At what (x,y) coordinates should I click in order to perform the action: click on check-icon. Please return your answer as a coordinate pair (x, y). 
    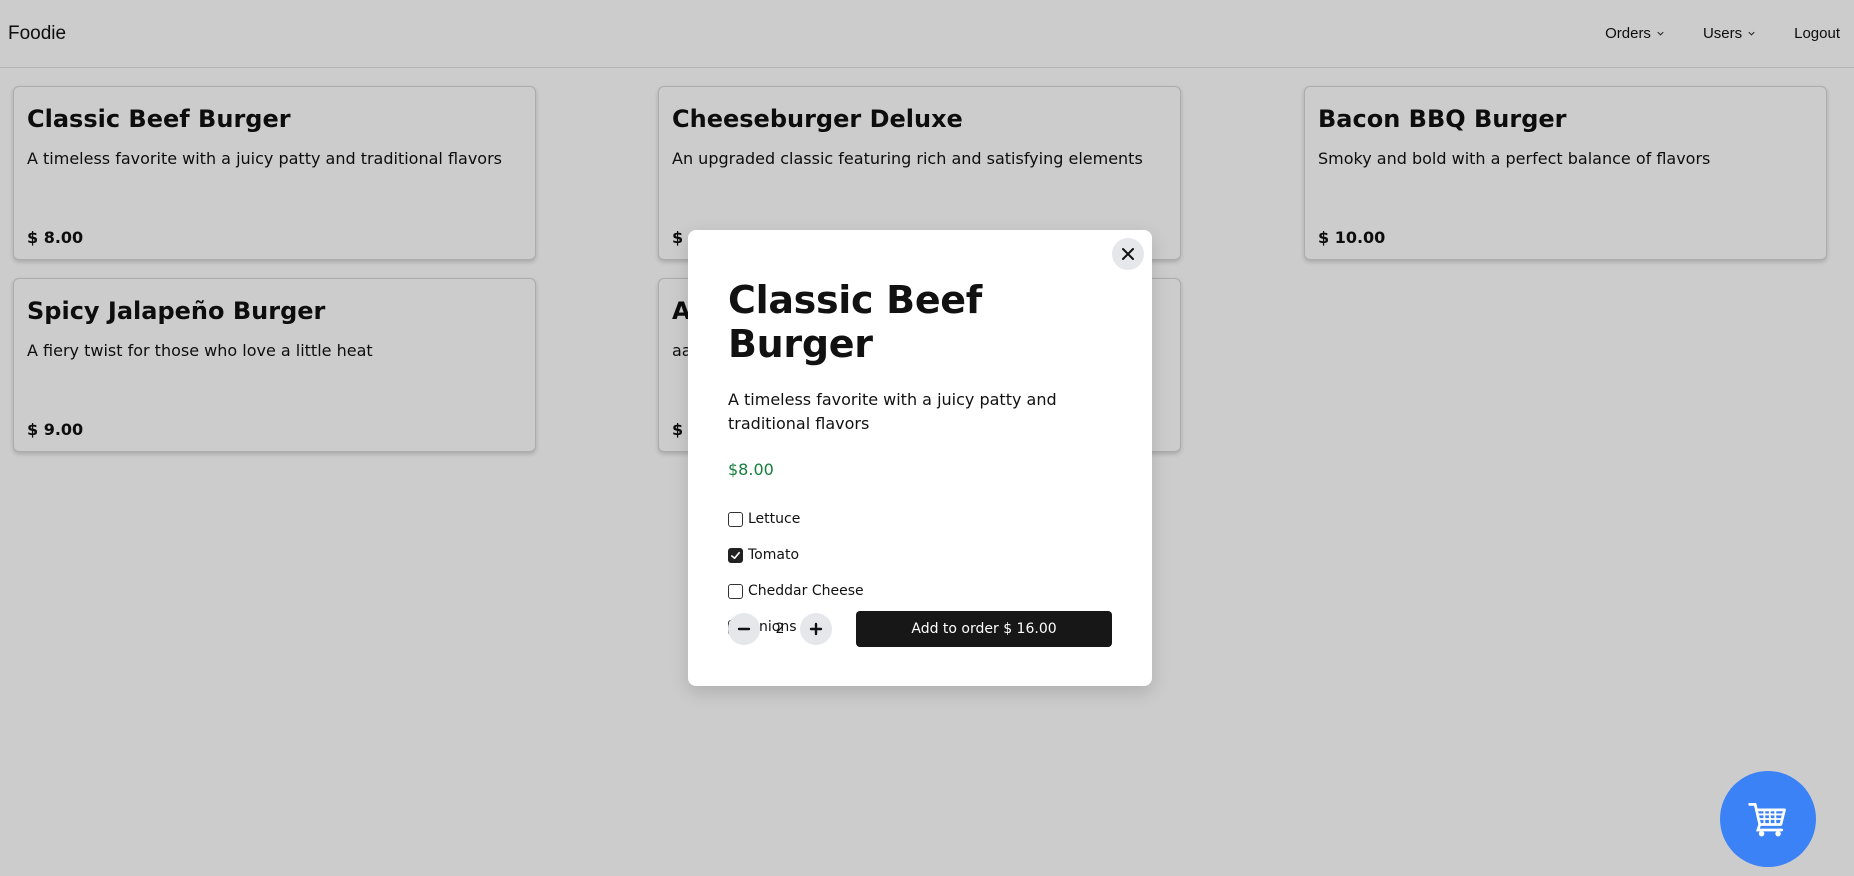
    Looking at the image, I should click on (735, 555).